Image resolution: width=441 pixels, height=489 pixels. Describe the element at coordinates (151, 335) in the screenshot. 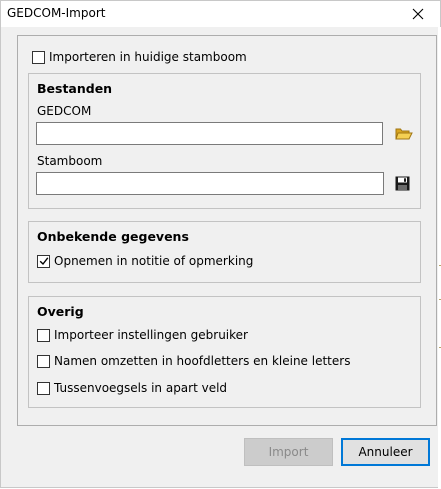

I see `option-label: Importeer instellingen gebruiker` at that location.